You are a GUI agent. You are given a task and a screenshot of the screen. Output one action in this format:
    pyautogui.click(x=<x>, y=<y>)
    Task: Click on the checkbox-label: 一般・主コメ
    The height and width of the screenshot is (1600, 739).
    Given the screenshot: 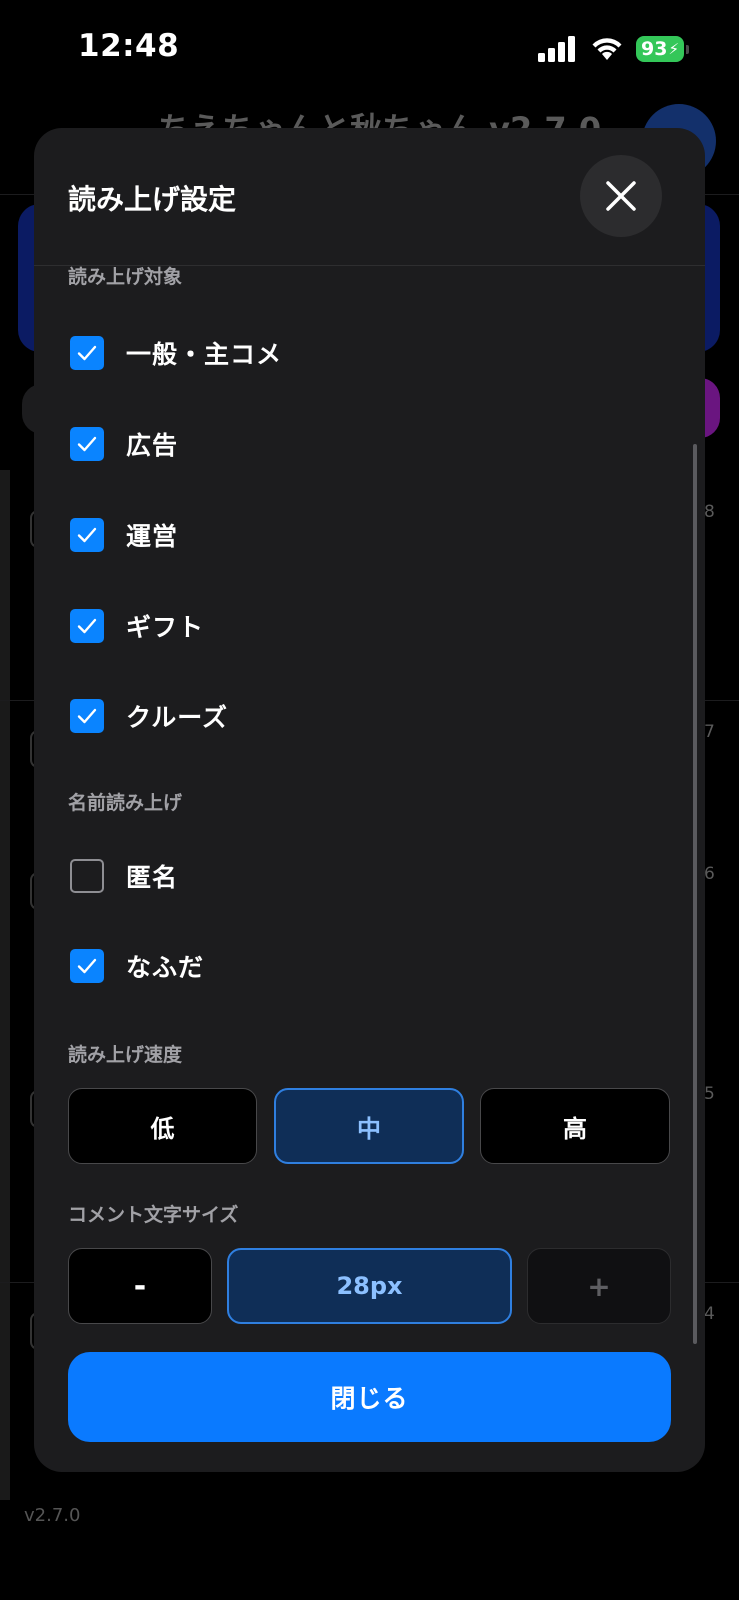 What is the action you would take?
    pyautogui.click(x=204, y=354)
    